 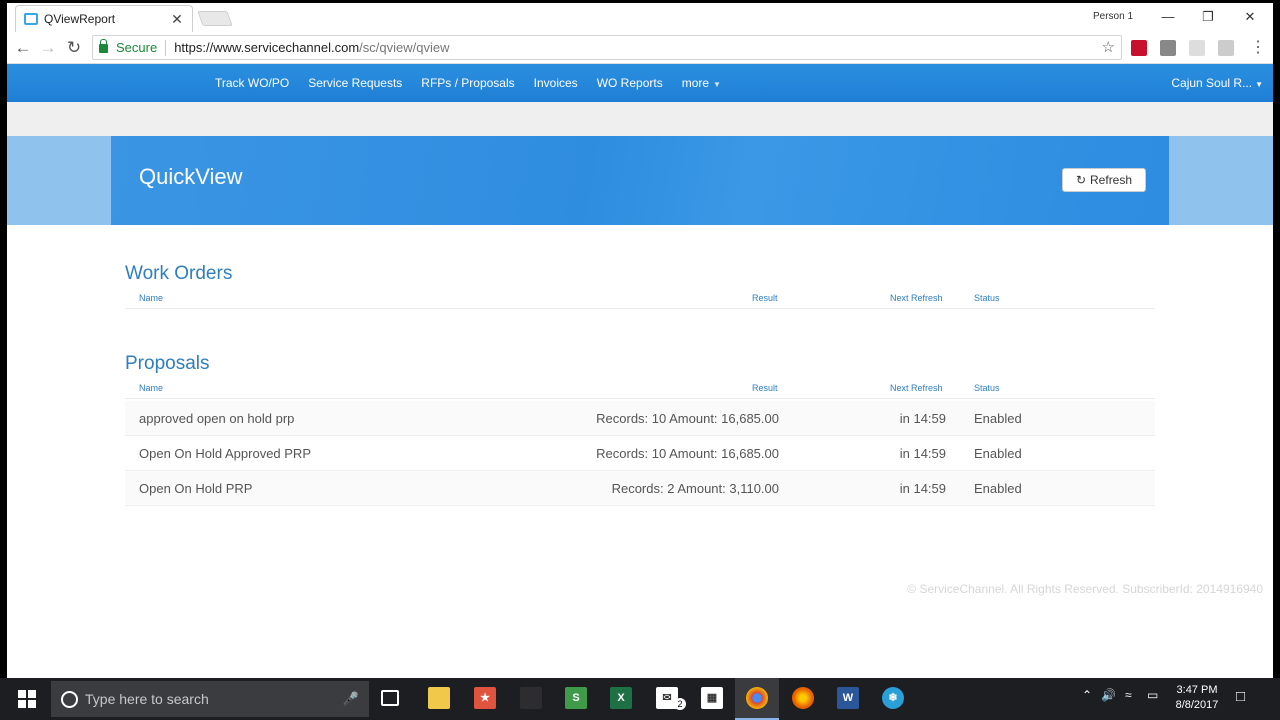 I want to click on forward-arrow-icon: →, so click(x=48, y=48).